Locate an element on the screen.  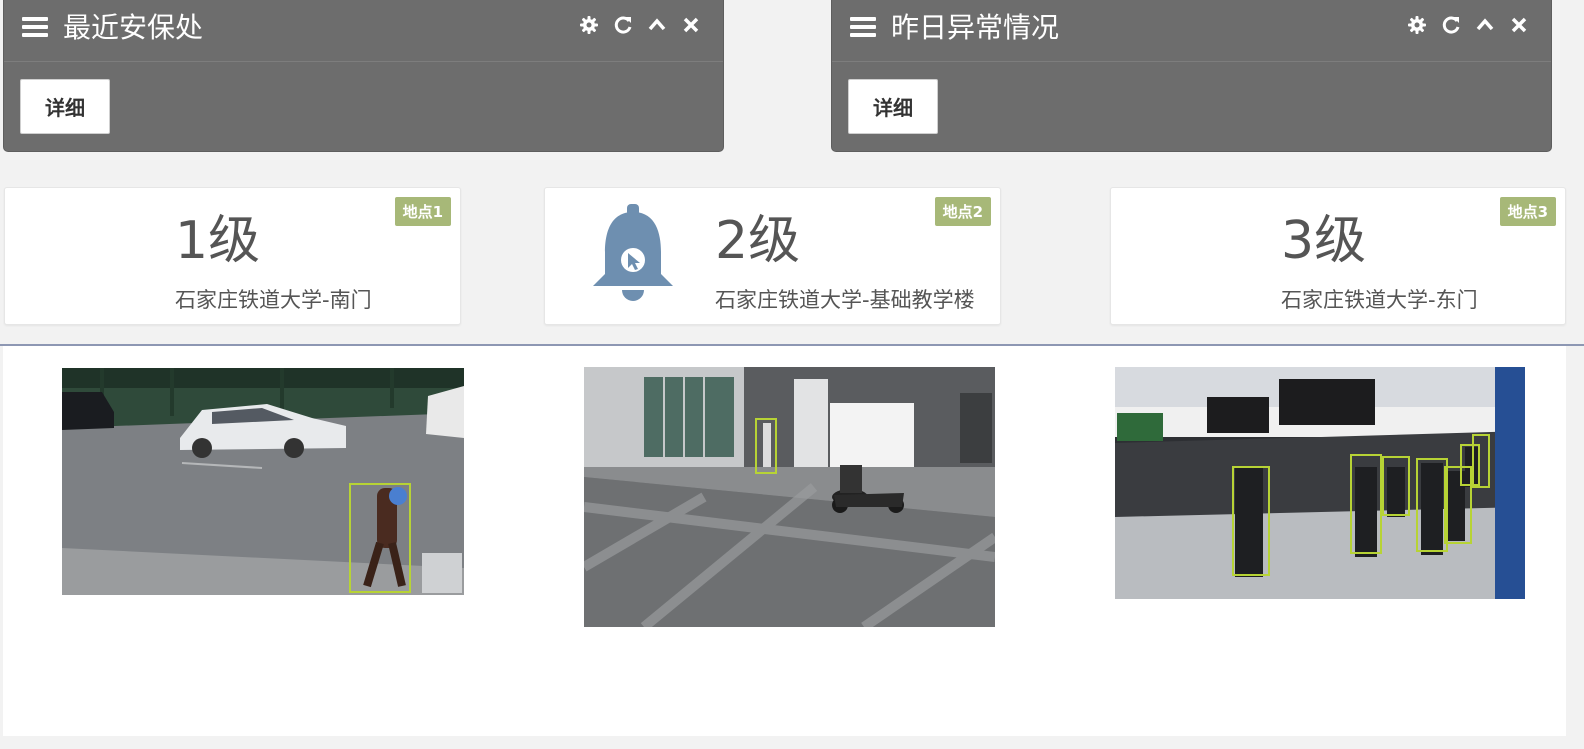
alert-card-2: 地点2 2级 石家庄铁道大学-基础教学楼 is located at coordinates (772, 256).